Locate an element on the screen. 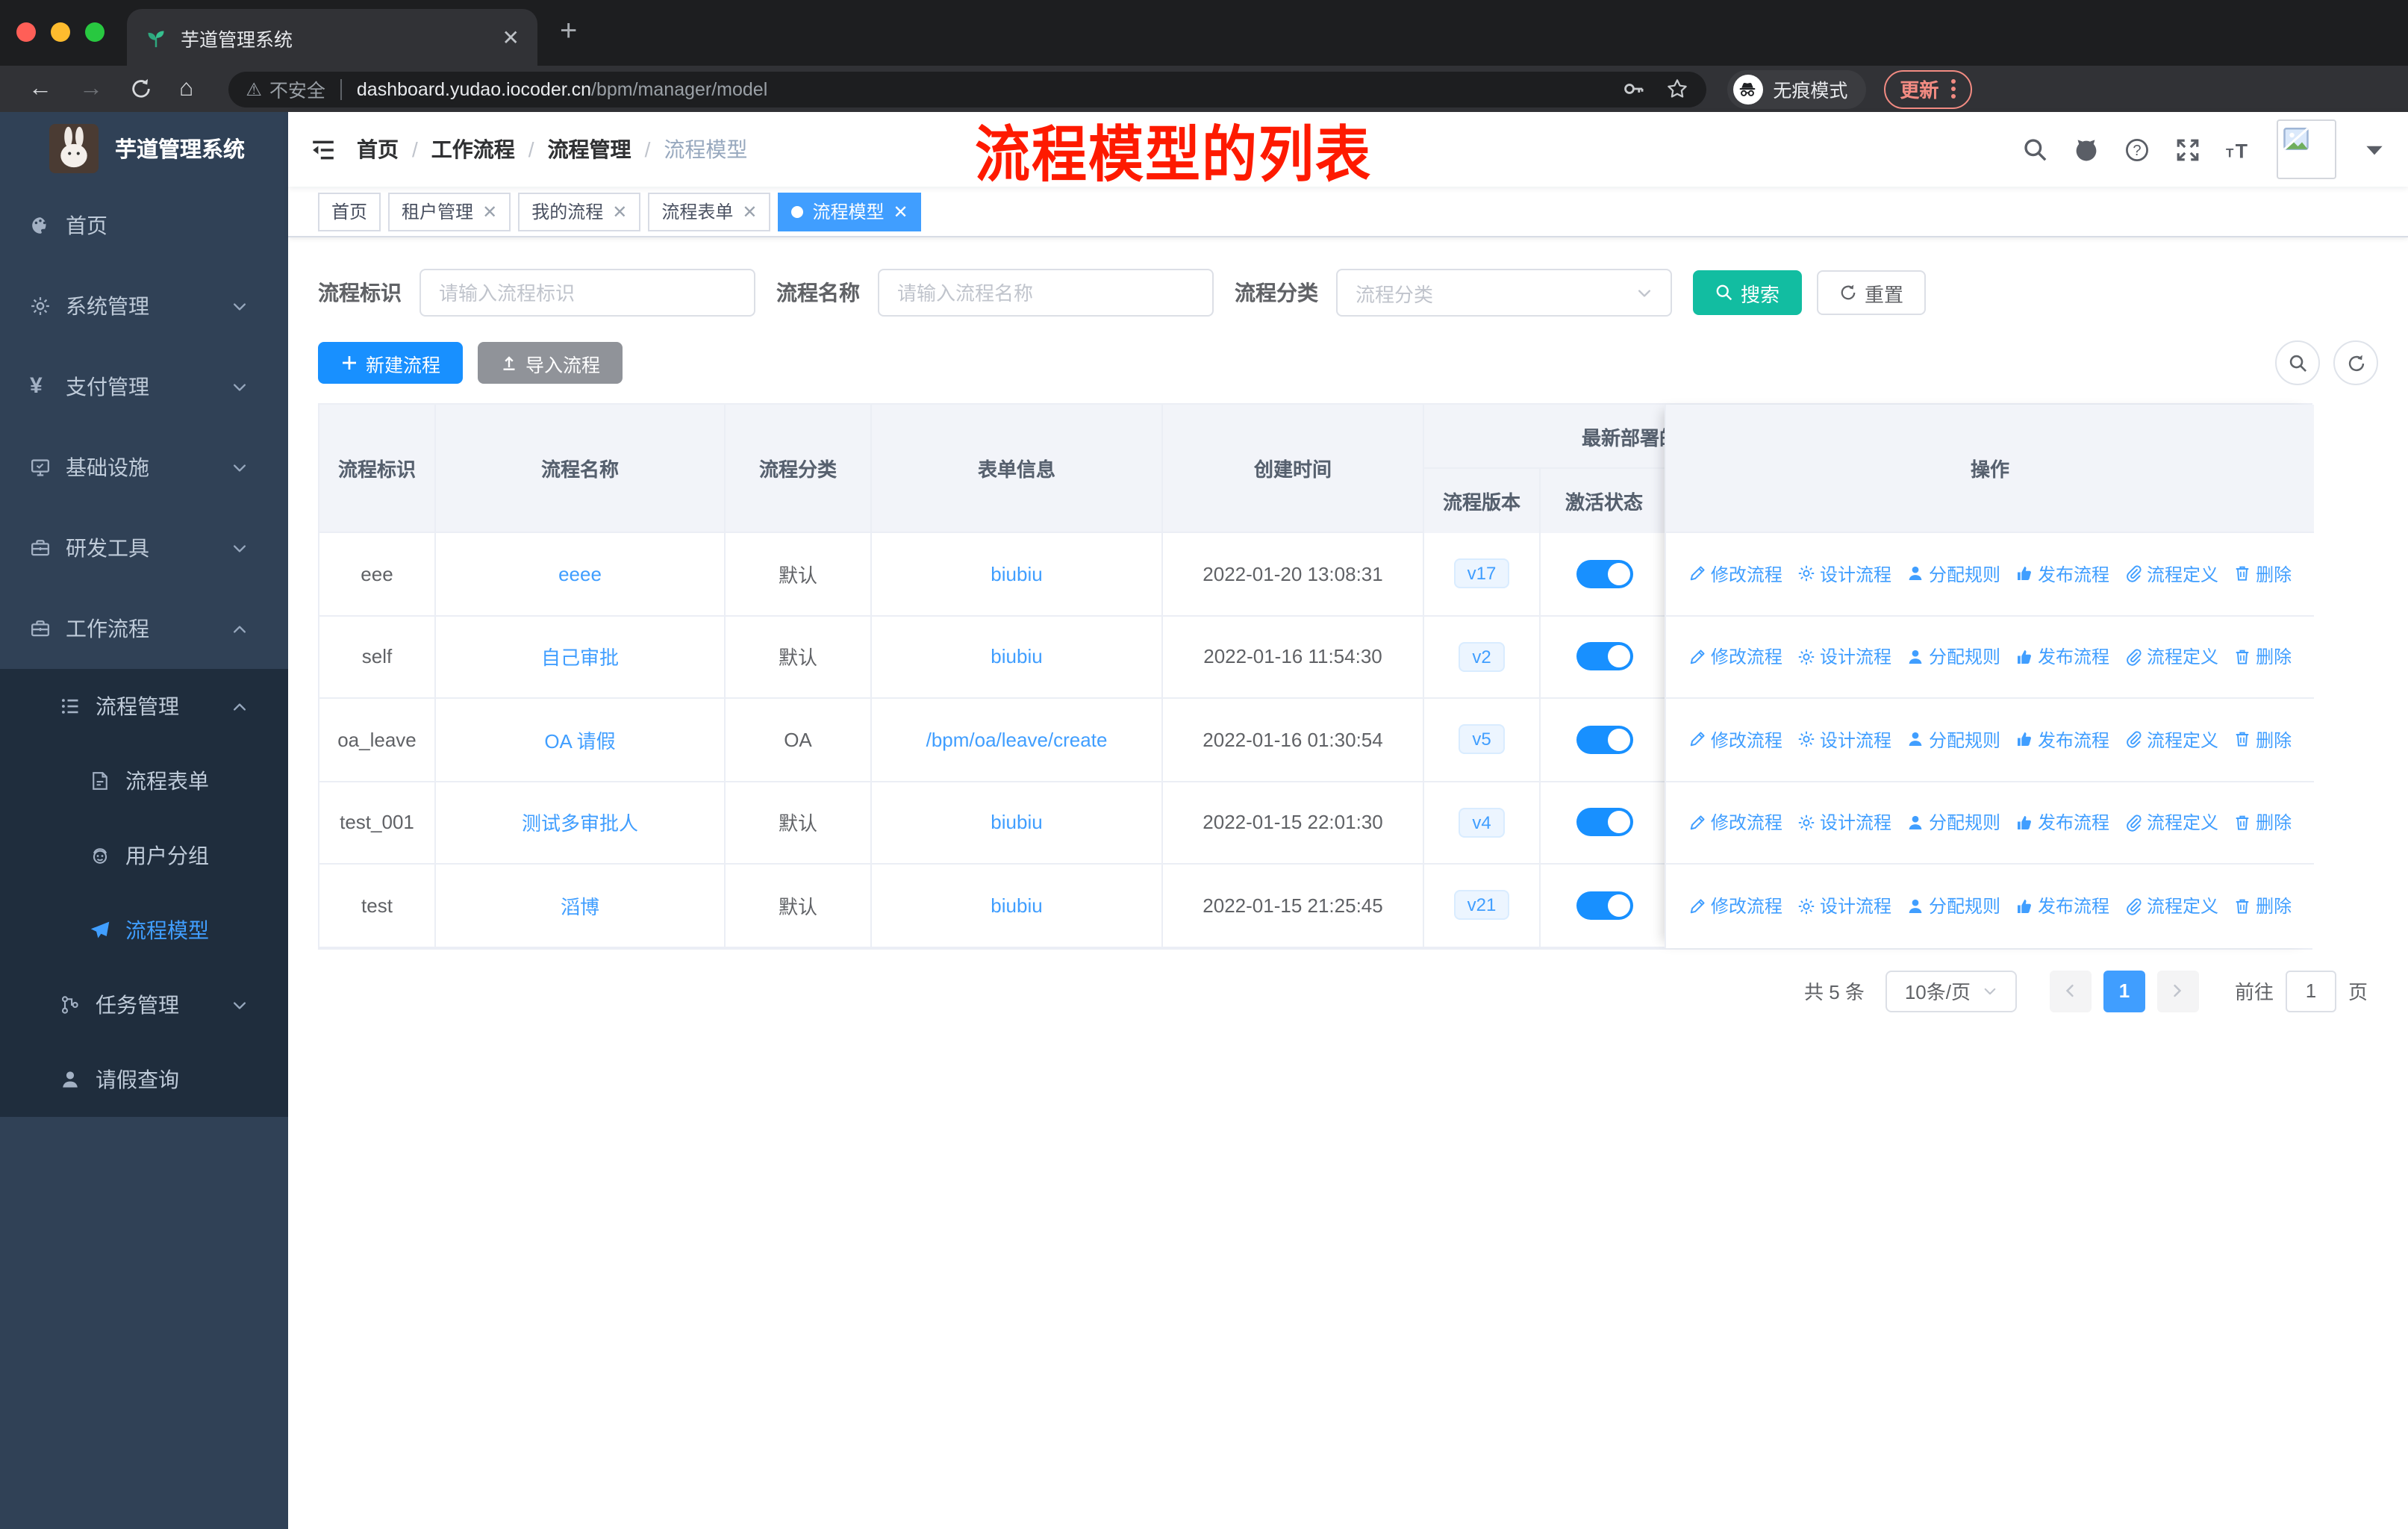 The width and height of the screenshot is (2408, 1529). update-browser-button: 更新 is located at coordinates (1927, 88).